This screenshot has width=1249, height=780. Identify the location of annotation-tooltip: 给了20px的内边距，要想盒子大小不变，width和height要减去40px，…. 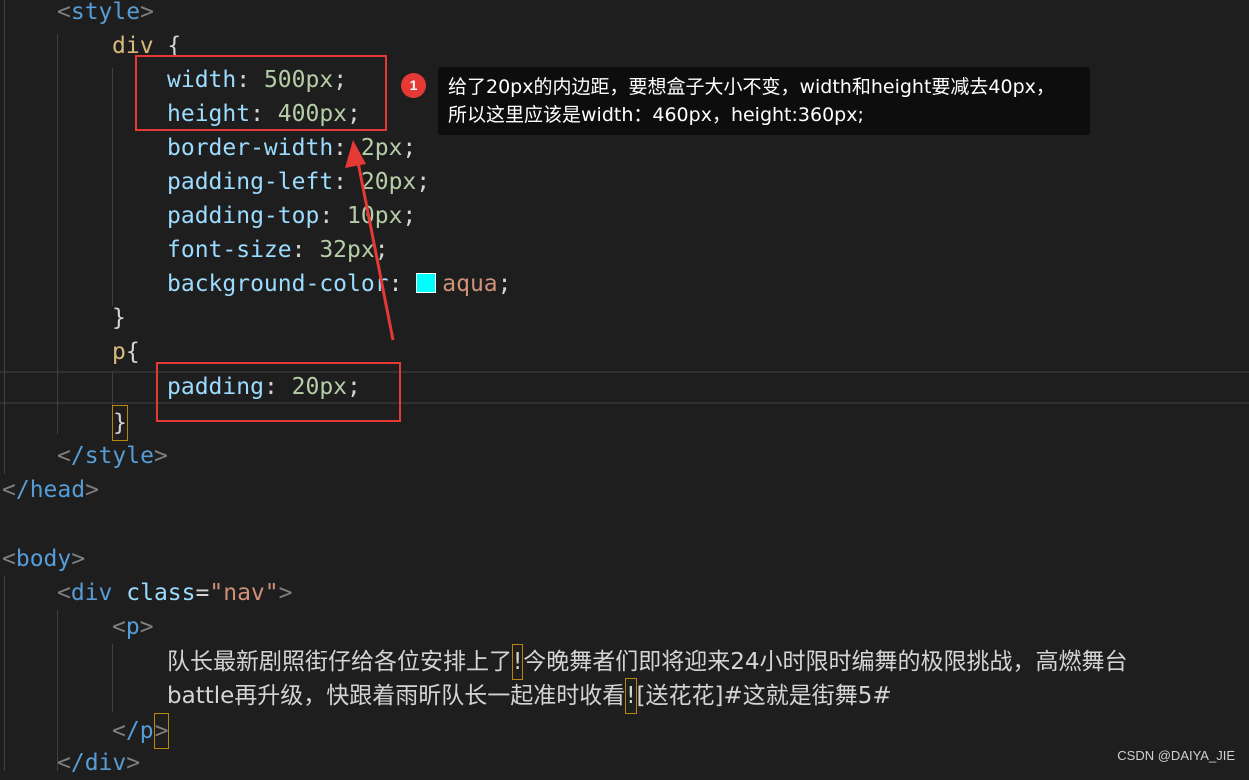
(764, 101).